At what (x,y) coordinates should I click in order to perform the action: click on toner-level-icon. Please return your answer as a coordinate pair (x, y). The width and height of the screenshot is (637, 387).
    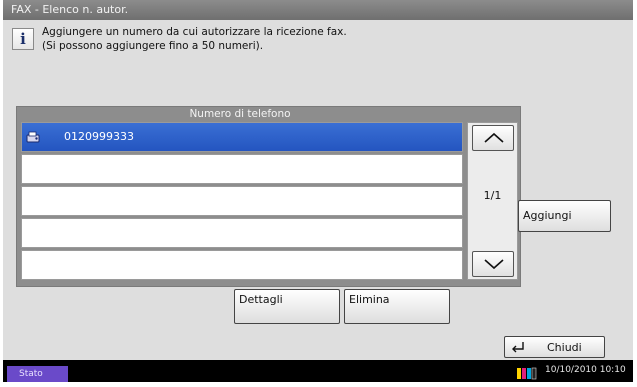
    Looking at the image, I should click on (527, 373).